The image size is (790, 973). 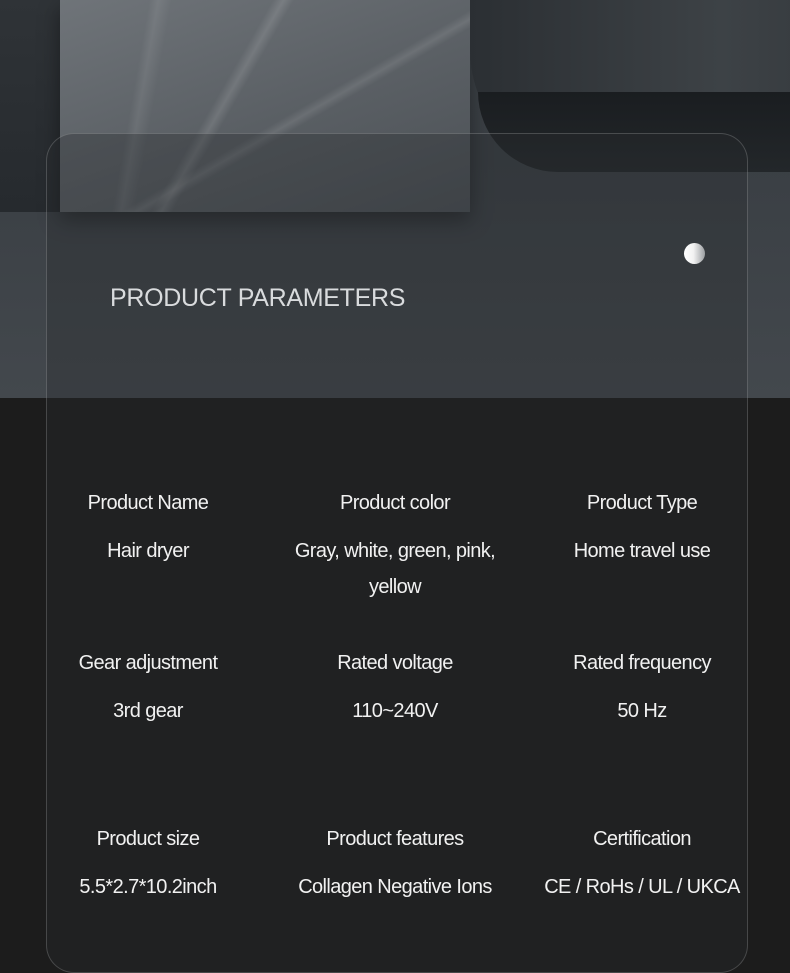 What do you see at coordinates (258, 298) in the screenshot?
I see `section-title: PRODUCT PARAMETERS` at bounding box center [258, 298].